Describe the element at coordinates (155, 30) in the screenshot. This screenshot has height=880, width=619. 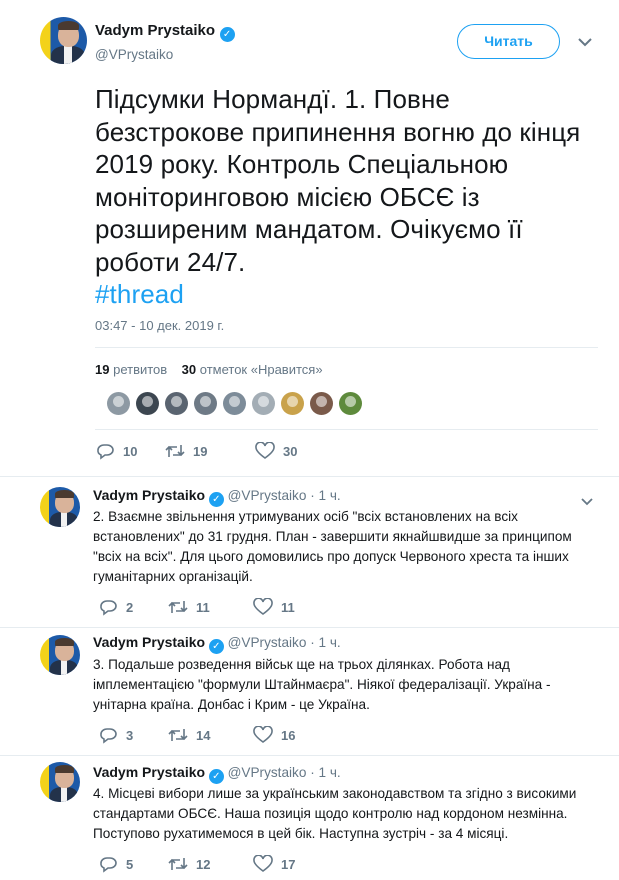
I see `author-name: Vadym Prystaiko` at that location.